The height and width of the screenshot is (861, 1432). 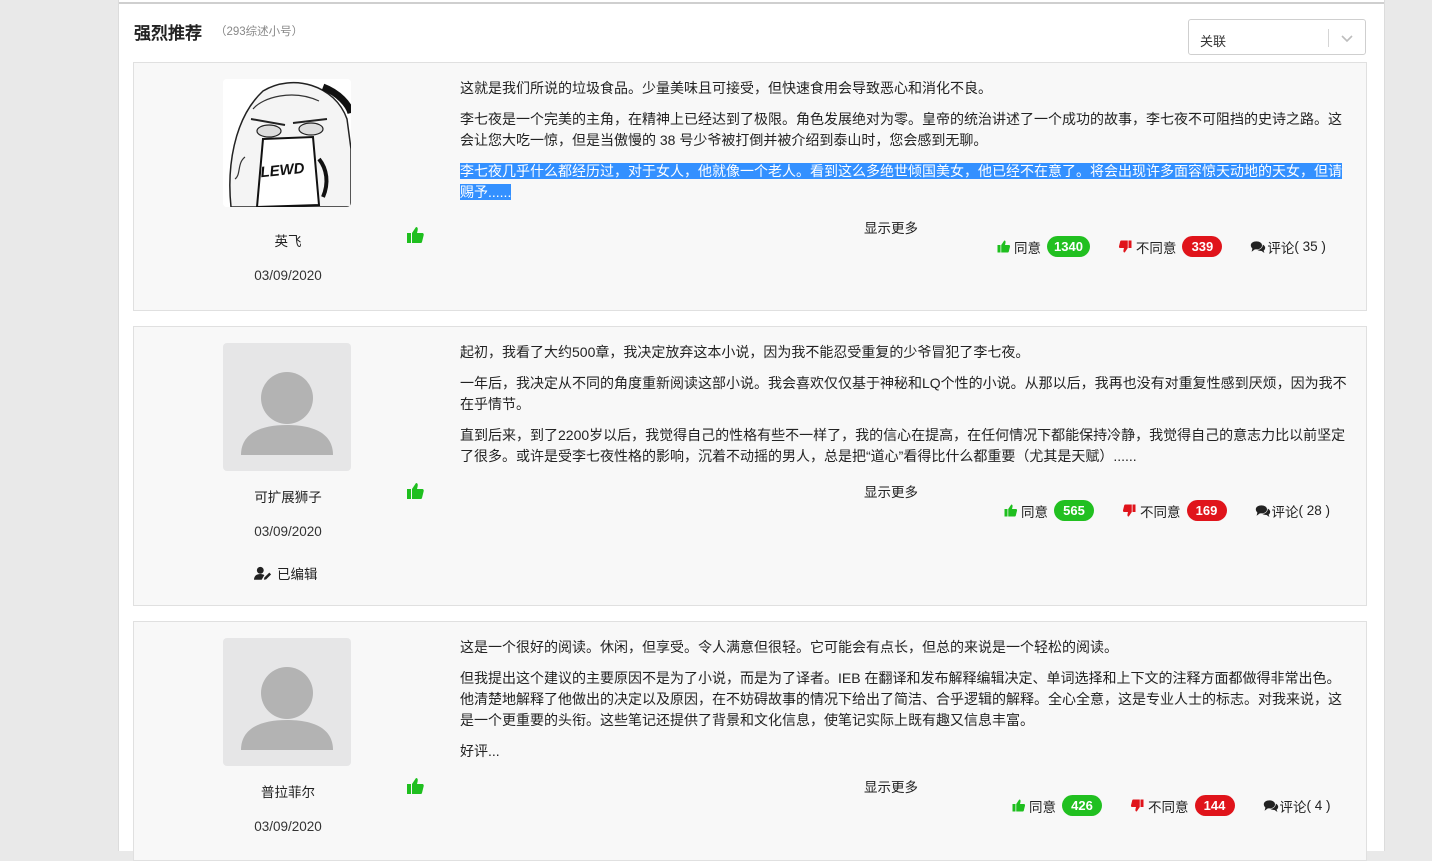 I want to click on review-username: 普拉菲尔, so click(x=288, y=791).